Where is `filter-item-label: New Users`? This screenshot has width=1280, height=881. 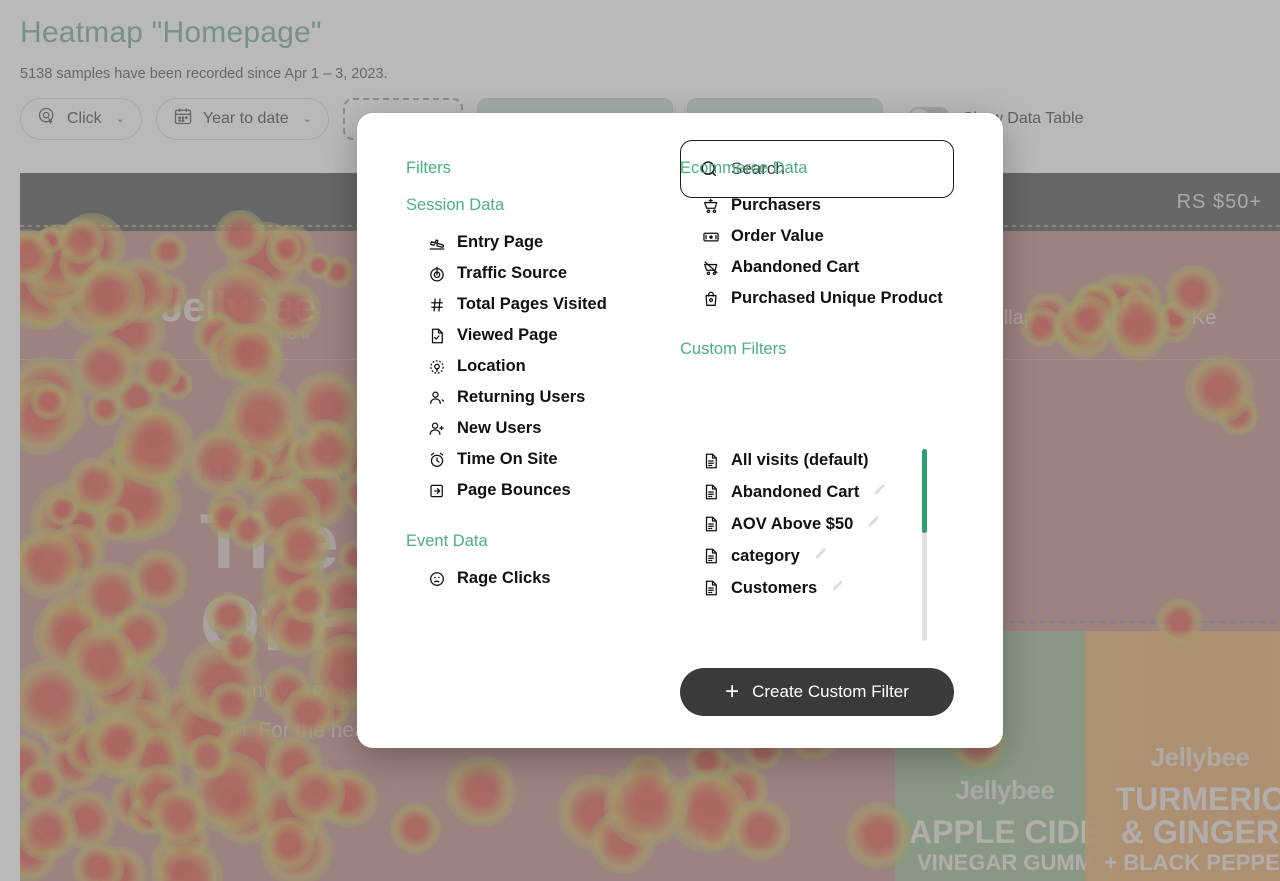
filter-item-label: New Users is located at coordinates (499, 428).